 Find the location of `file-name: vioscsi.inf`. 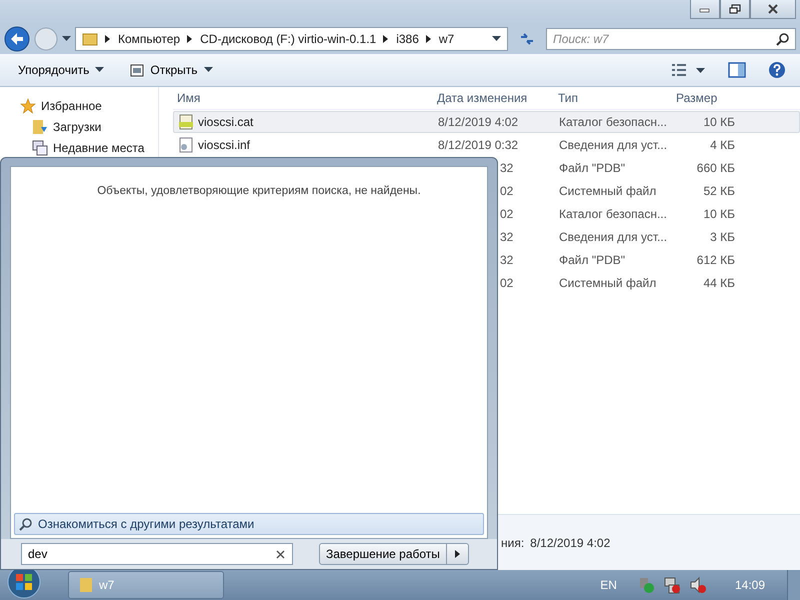

file-name: vioscsi.inf is located at coordinates (224, 145).